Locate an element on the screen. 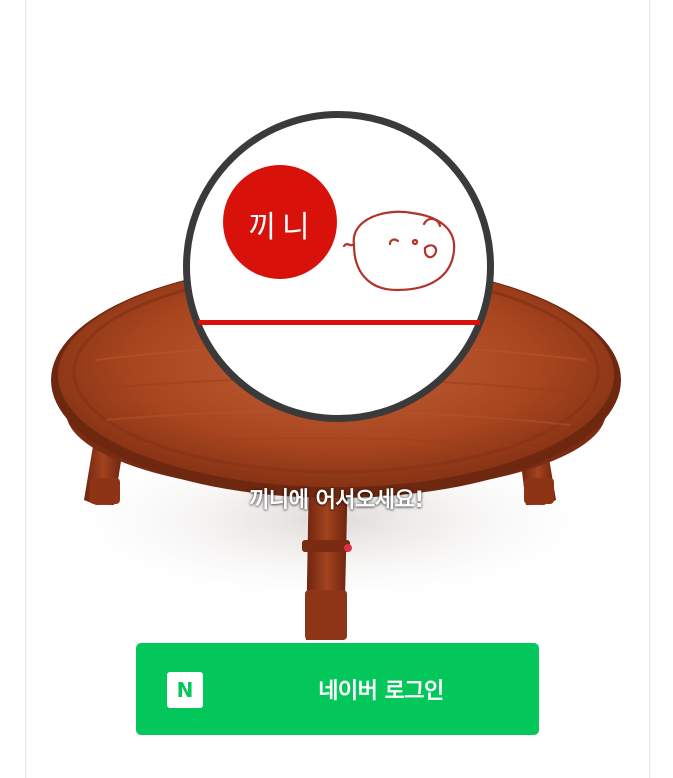 Image resolution: width=673 pixels, height=778 pixels. naver-login-button: N 네이버 로그인 is located at coordinates (337, 689).